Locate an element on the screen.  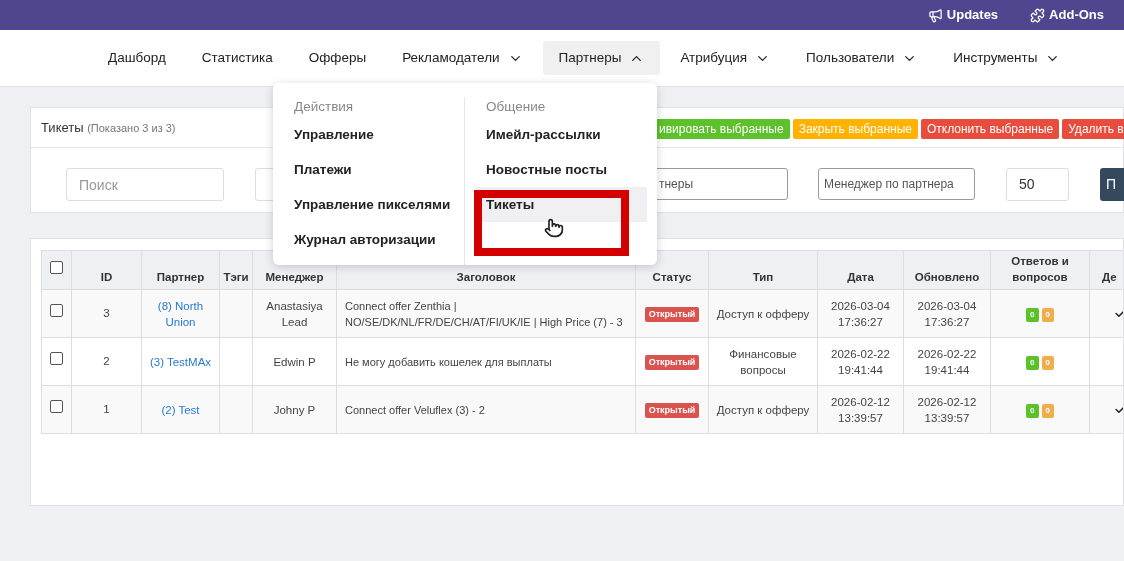
per-page-field: 50 is located at coordinates (1037, 184).